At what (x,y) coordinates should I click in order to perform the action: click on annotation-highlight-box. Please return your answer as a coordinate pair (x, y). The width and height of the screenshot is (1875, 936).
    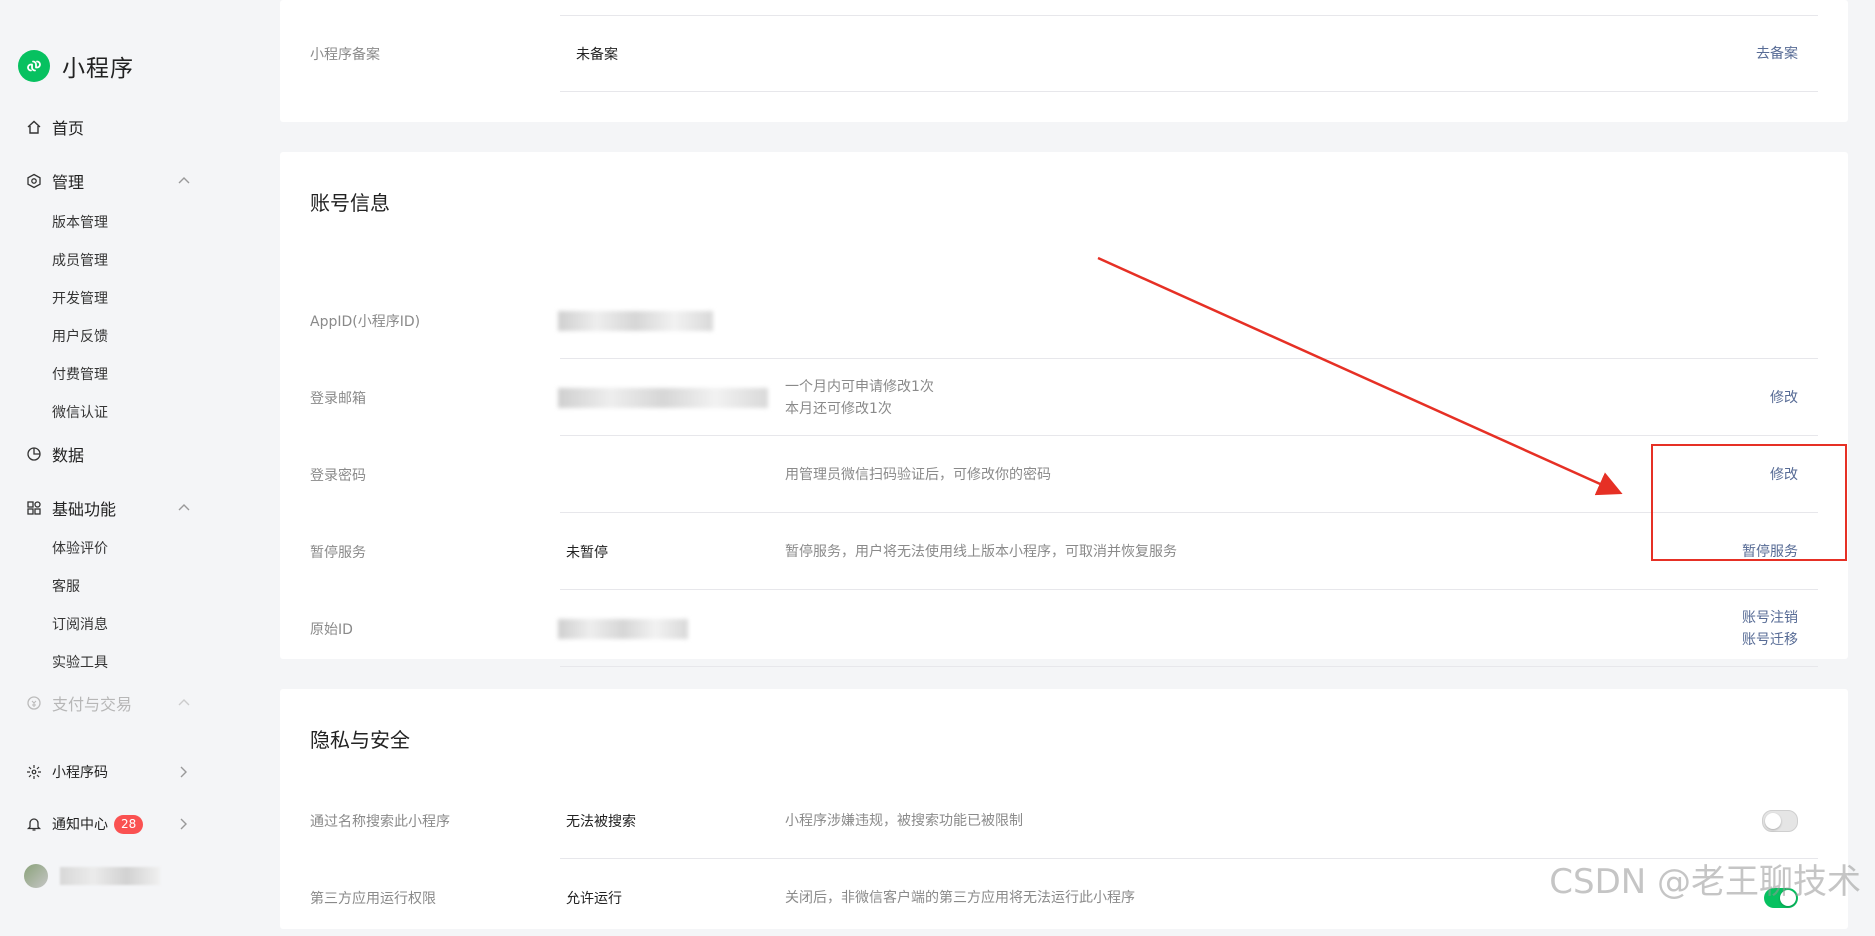
    Looking at the image, I should click on (1749, 502).